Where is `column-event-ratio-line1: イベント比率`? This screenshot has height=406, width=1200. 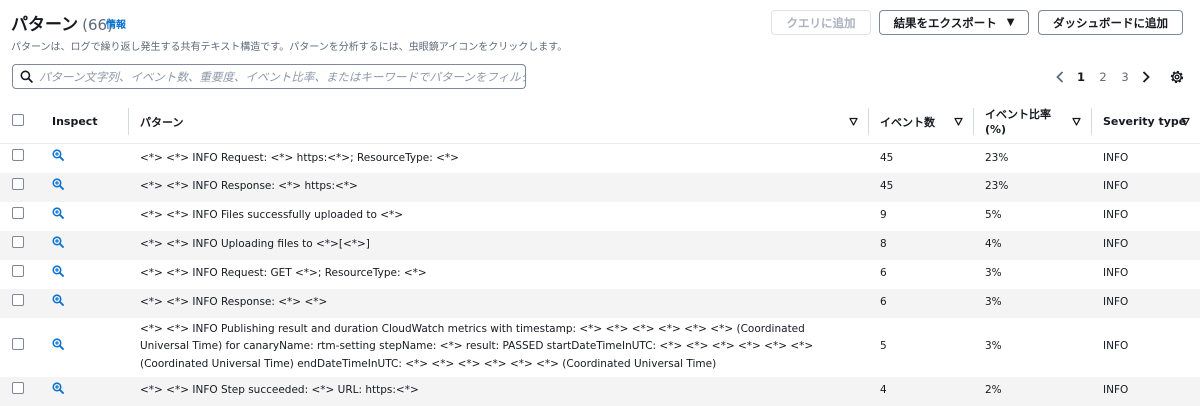
column-event-ratio-line1: イベント比率 is located at coordinates (1018, 114).